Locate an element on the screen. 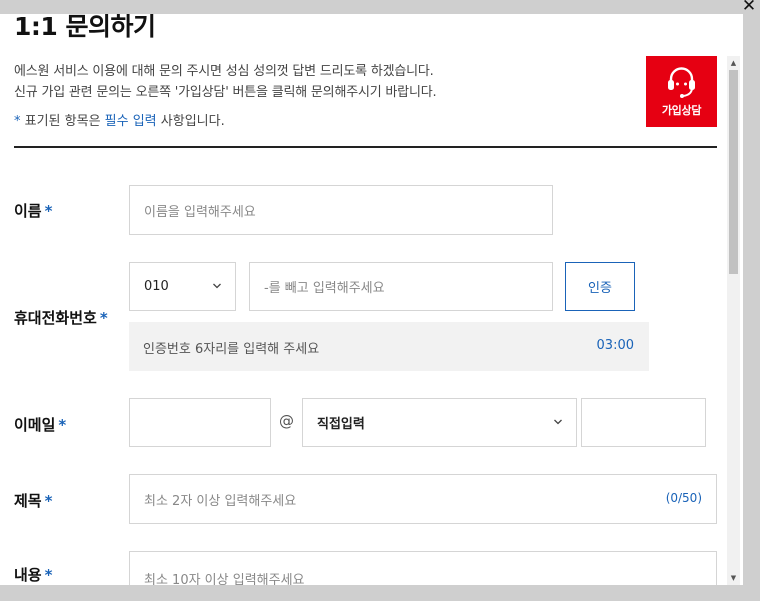  email-domain-select-value: 직접입력 is located at coordinates (341, 424).